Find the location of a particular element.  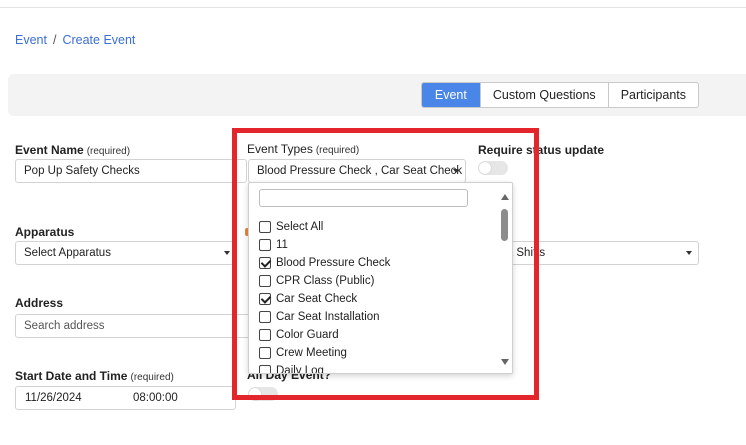

event-name-label-text: Event Name is located at coordinates (49, 150).